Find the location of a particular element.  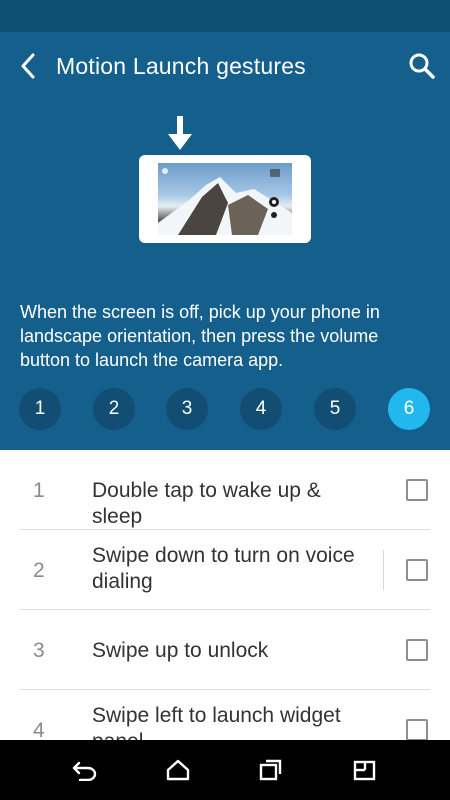

step-2: 2 is located at coordinates (114, 409).